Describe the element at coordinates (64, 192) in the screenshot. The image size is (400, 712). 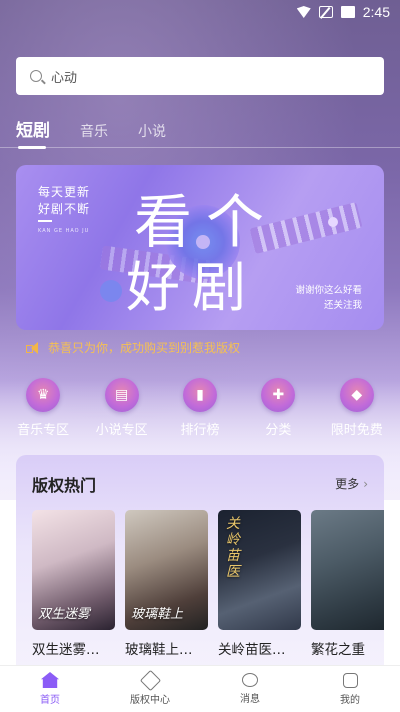
I see `banner-subtitle-1: 每天更新` at that location.